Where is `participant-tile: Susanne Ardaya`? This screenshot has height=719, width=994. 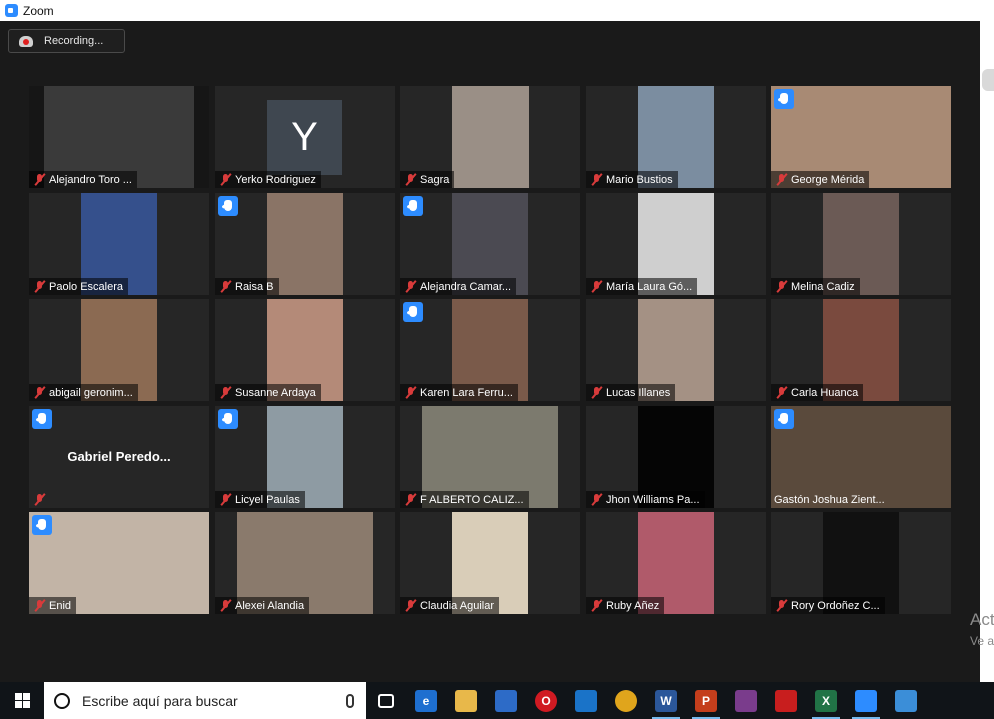 participant-tile: Susanne Ardaya is located at coordinates (305, 350).